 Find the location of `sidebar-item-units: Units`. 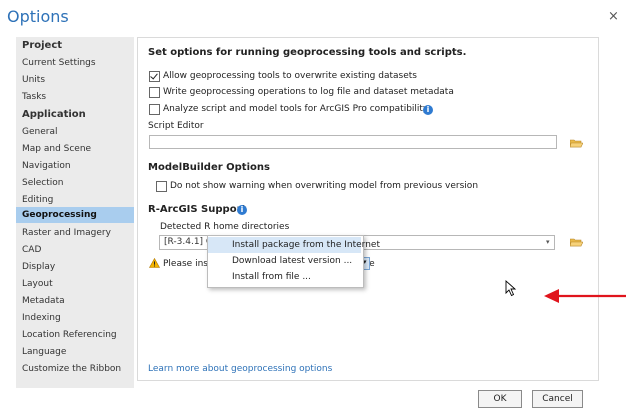

sidebar-item-units: Units is located at coordinates (75, 80).